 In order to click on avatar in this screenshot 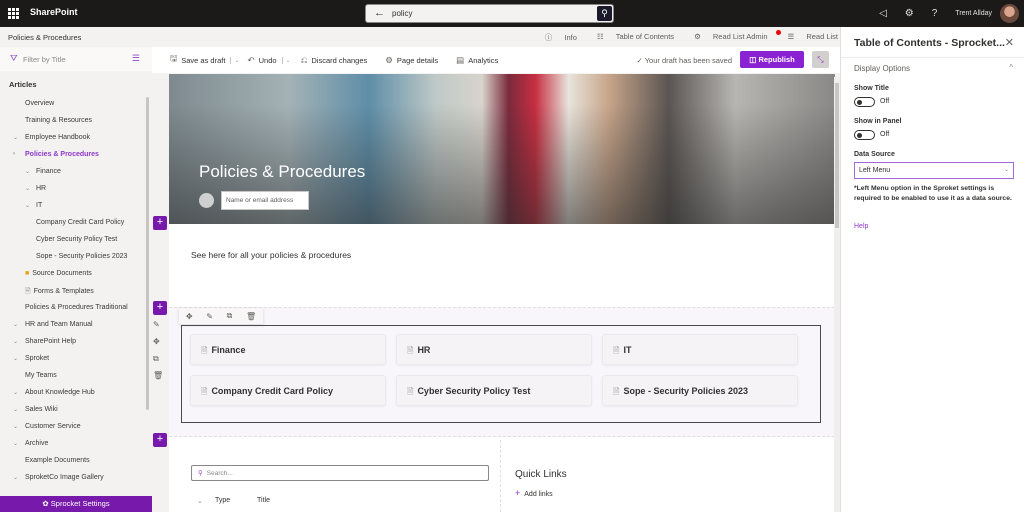, I will do `click(1009, 13)`.